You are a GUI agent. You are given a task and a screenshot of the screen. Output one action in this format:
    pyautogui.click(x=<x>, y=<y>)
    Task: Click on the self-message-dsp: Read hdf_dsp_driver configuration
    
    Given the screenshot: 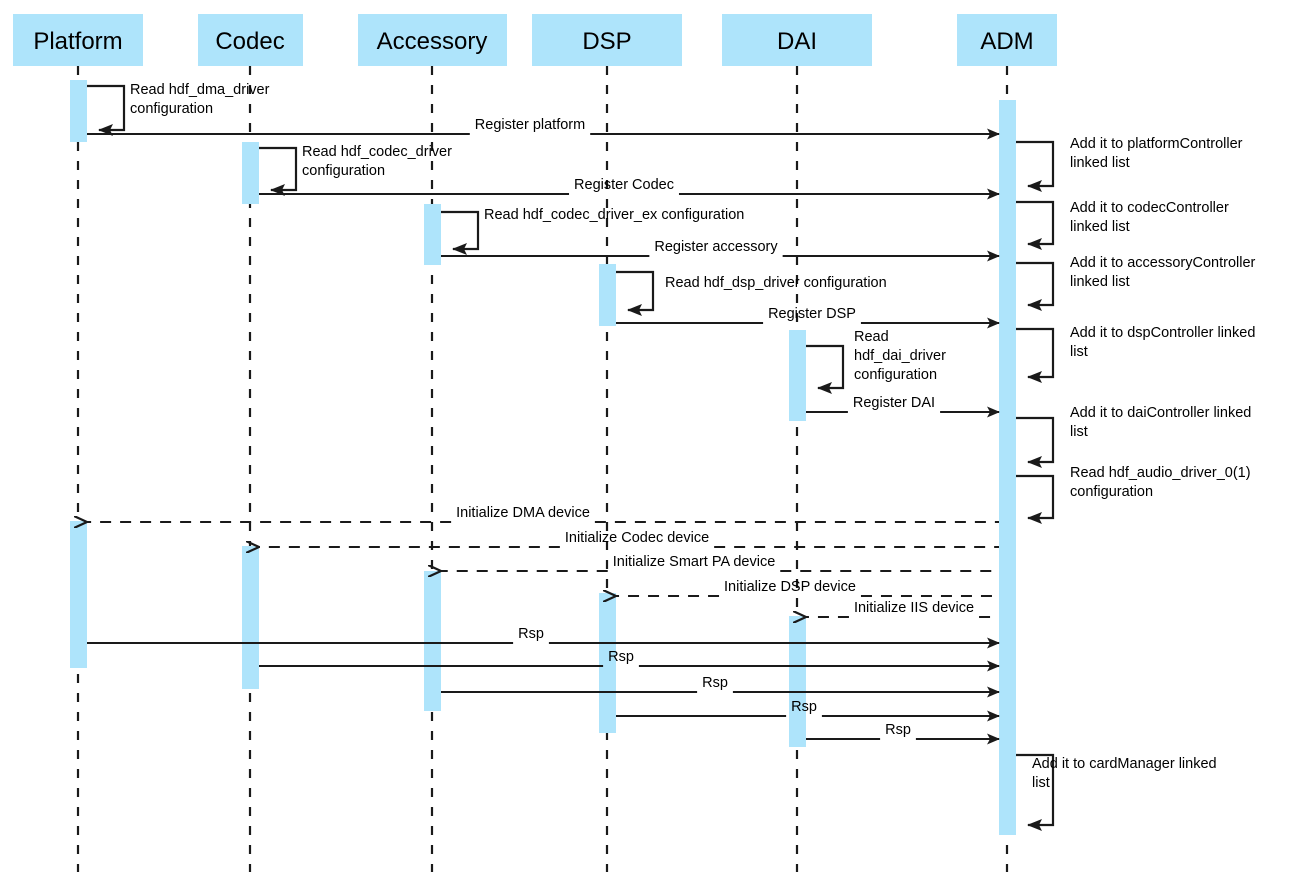 What is the action you would take?
    pyautogui.click(x=751, y=293)
    